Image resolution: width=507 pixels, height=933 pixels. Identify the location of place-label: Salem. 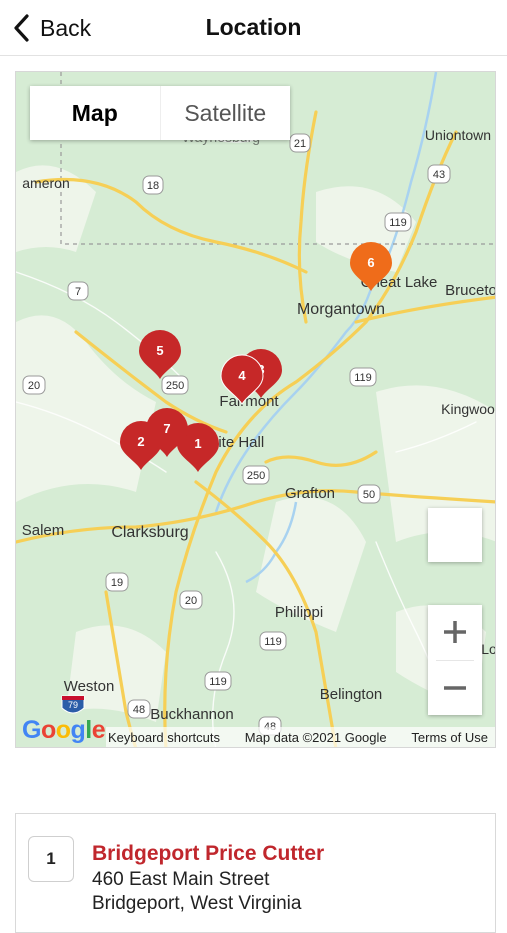
(43, 530).